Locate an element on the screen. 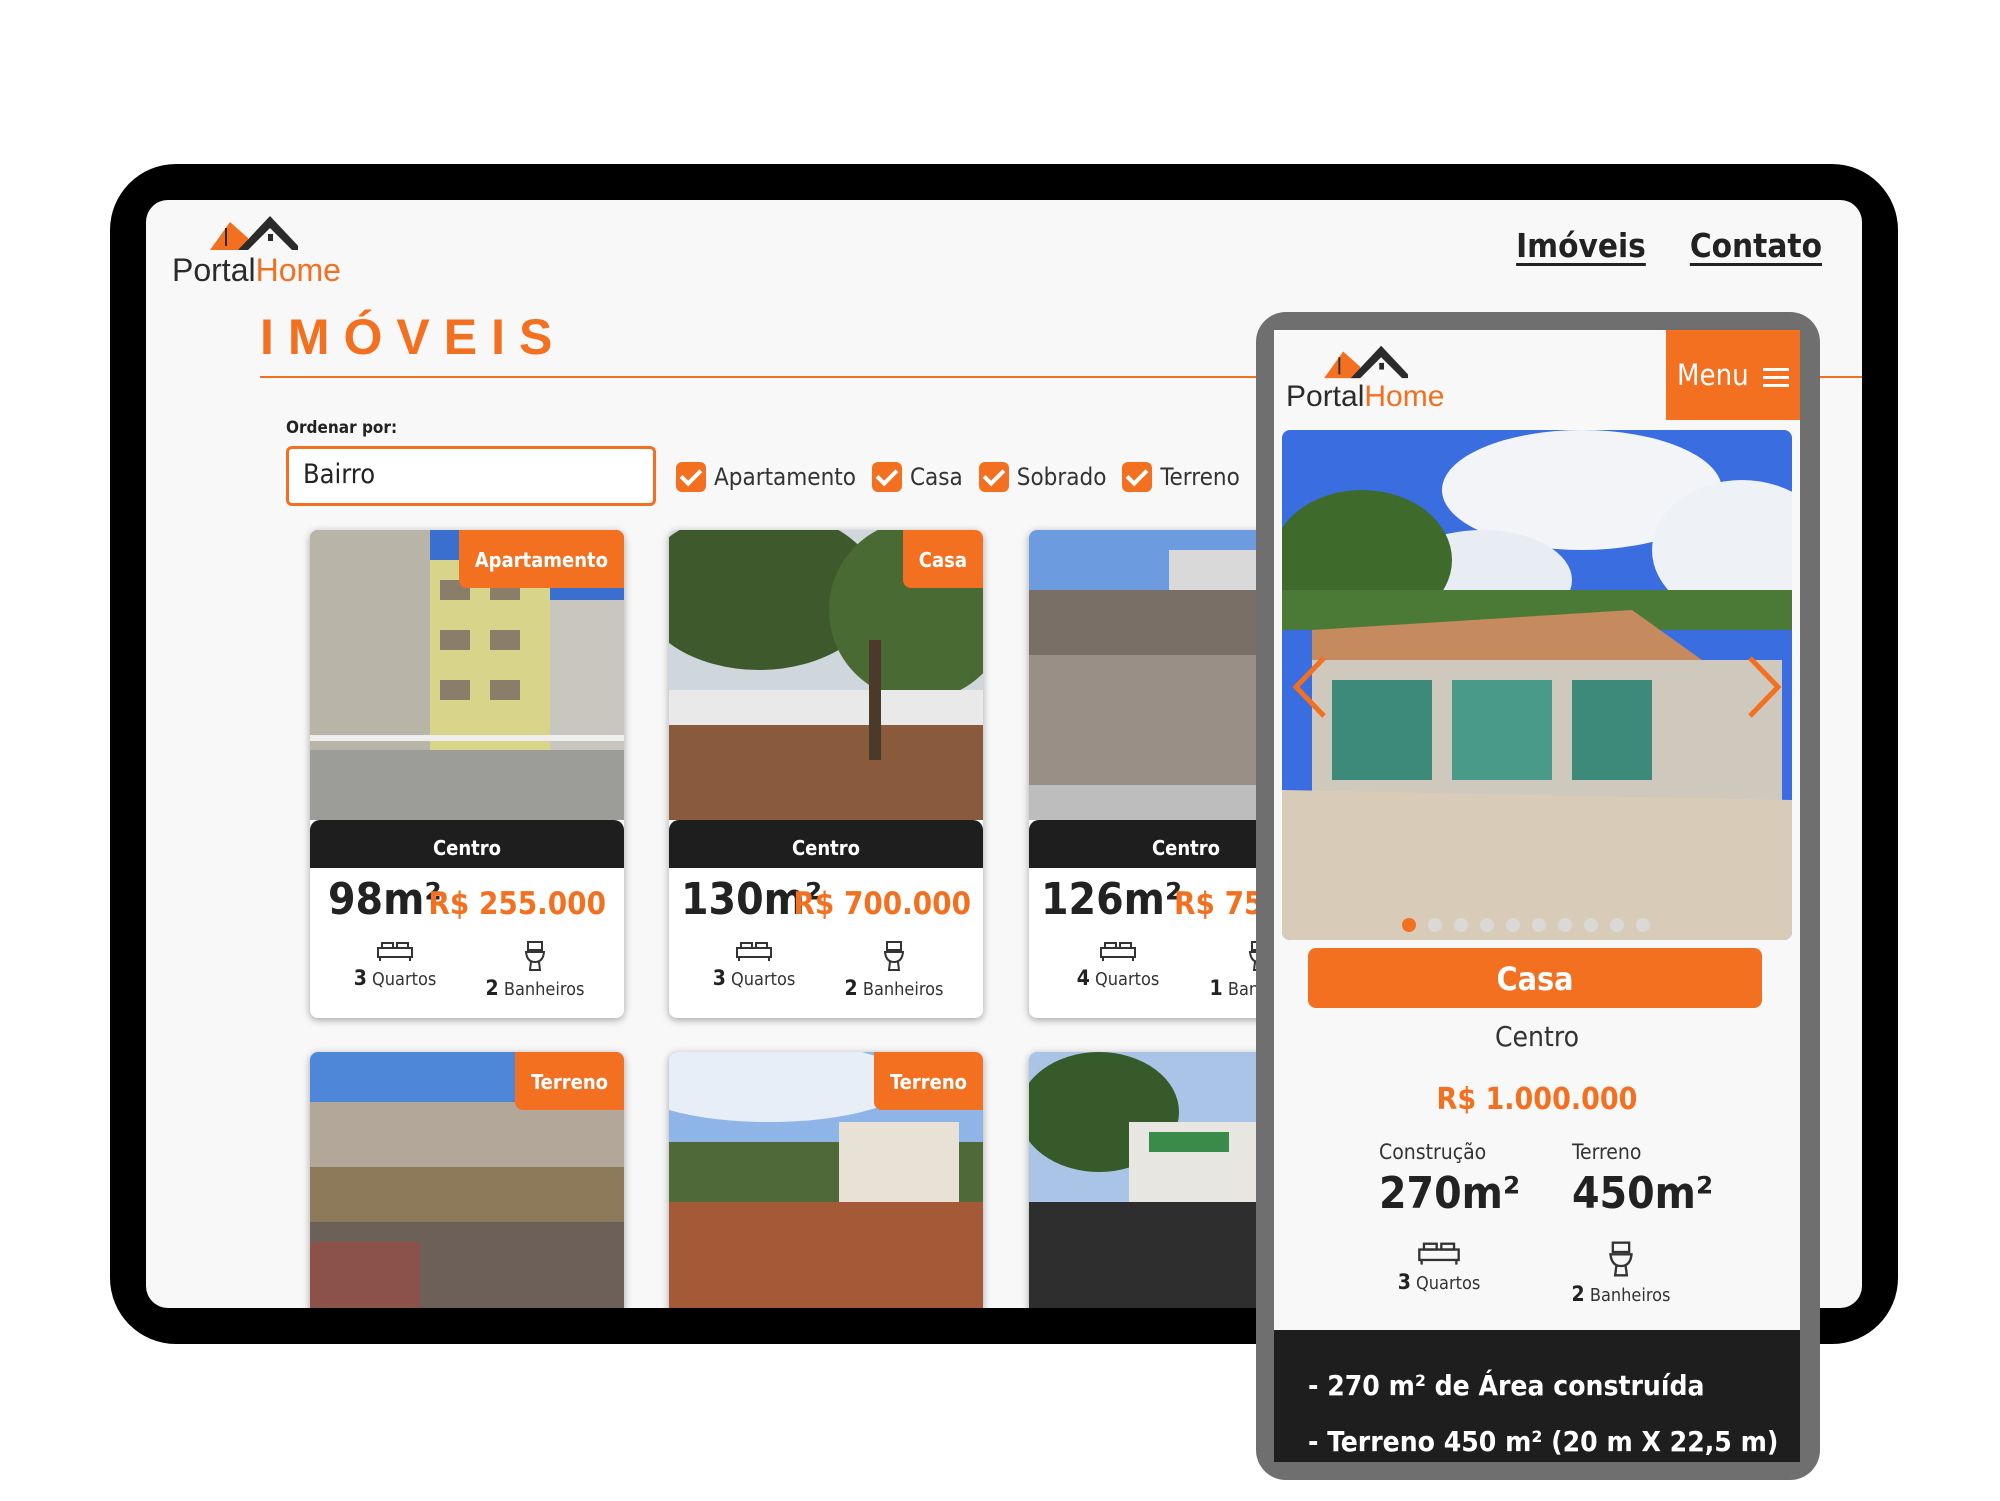 The image size is (2000, 1501). land-label: Terreno is located at coordinates (1607, 1152).